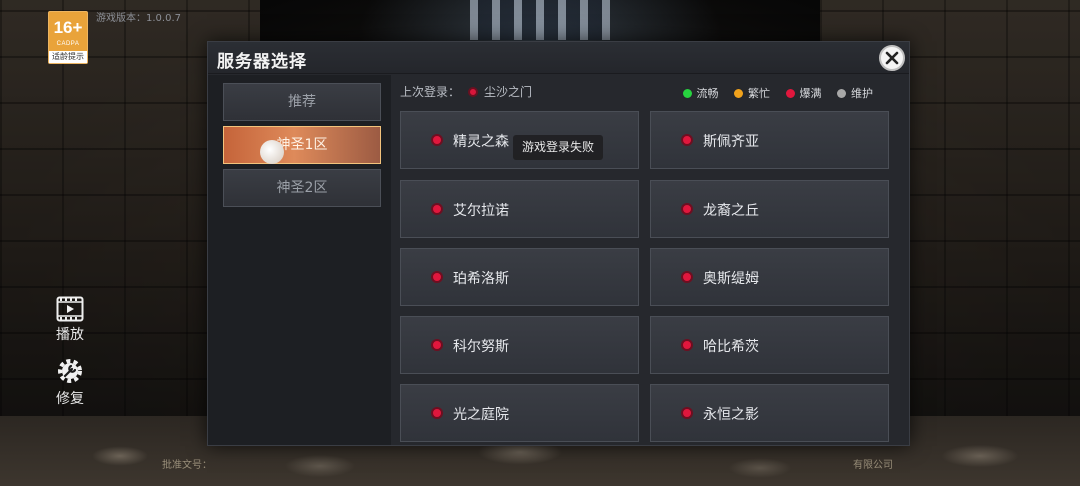 This screenshot has width=1080, height=486. What do you see at coordinates (68, 37) in the screenshot?
I see `age-rating-badge: 16+ CADPA 适龄提示` at bounding box center [68, 37].